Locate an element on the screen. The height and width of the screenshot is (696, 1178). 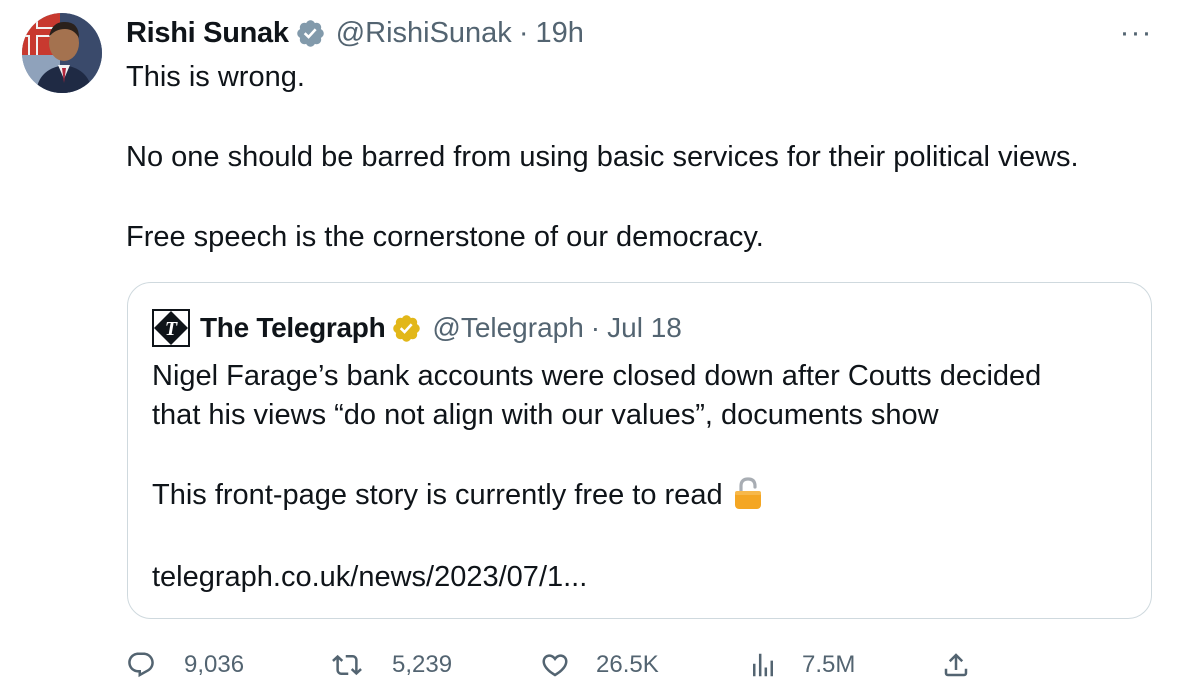
tweet-timestamp: 19h is located at coordinates (559, 33).